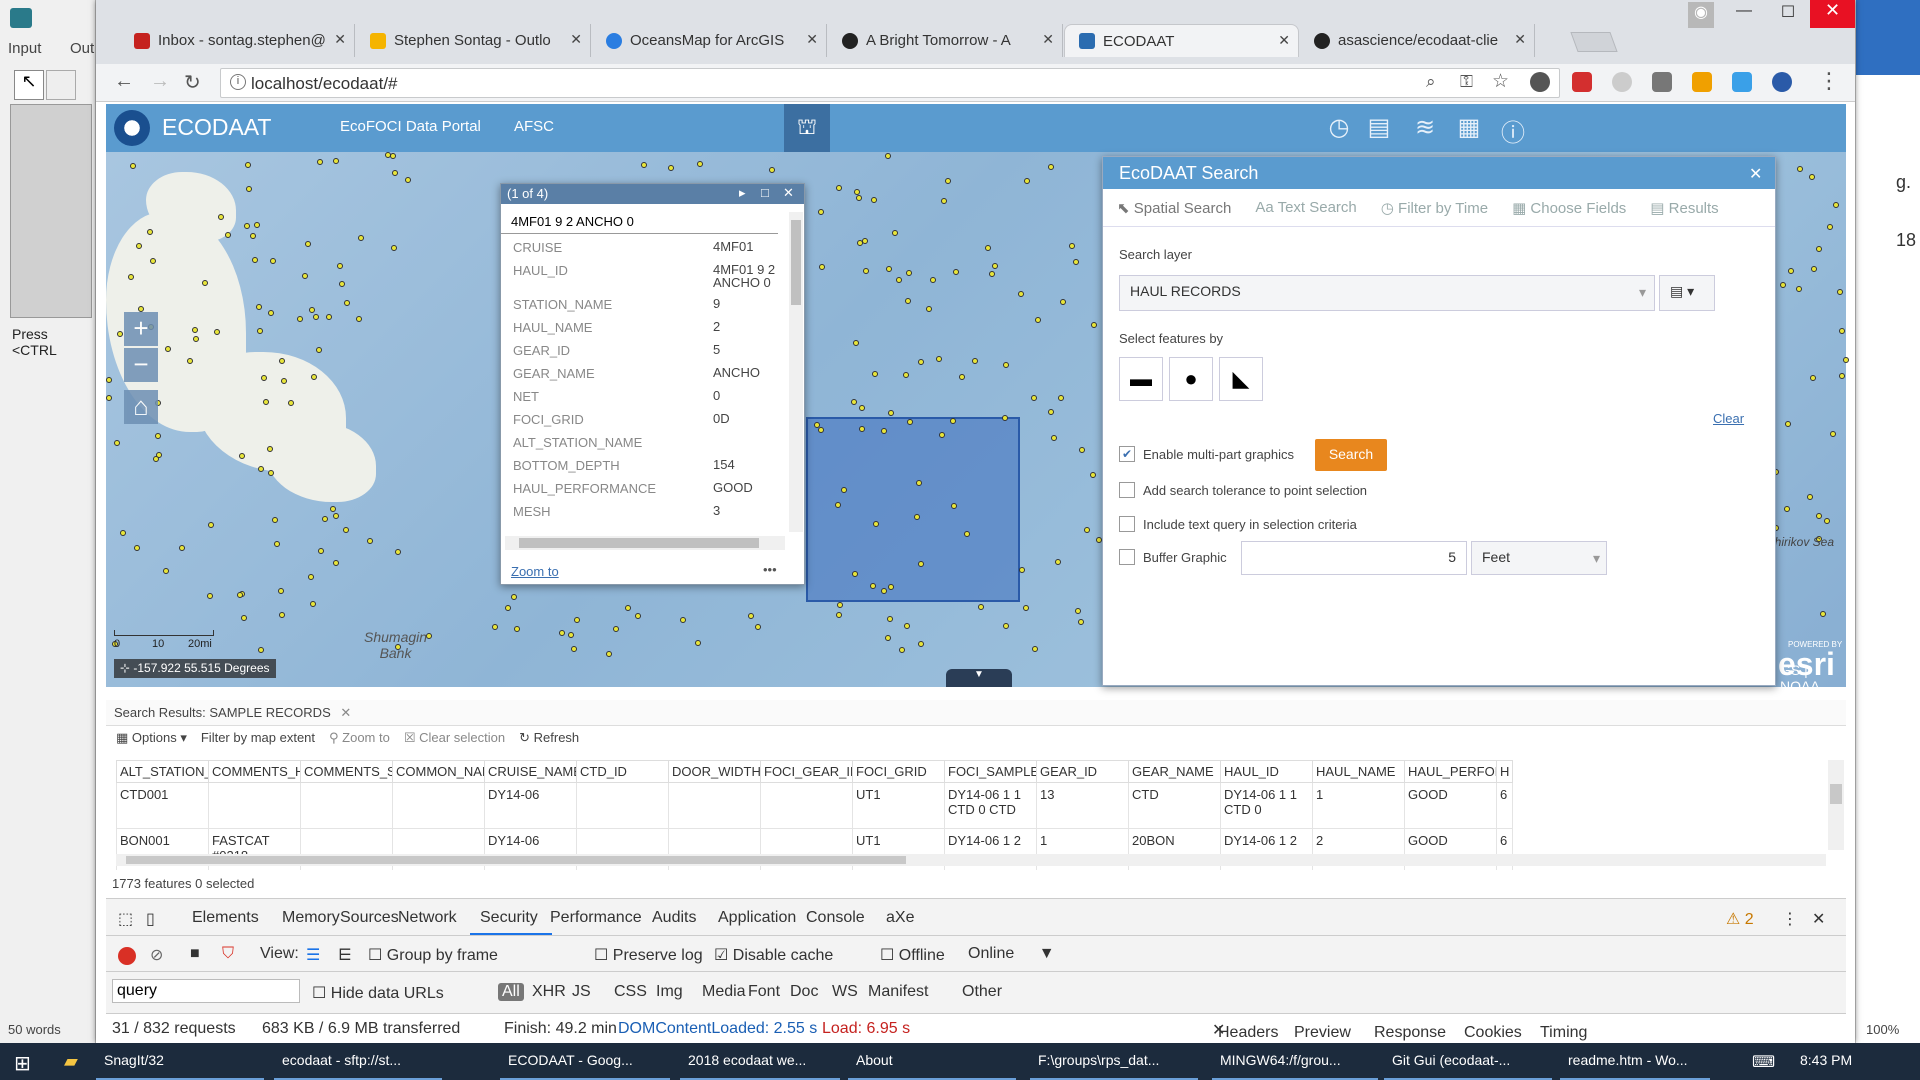 This screenshot has height=1080, width=1920. I want to click on buffer-checkbox, so click(1127, 557).